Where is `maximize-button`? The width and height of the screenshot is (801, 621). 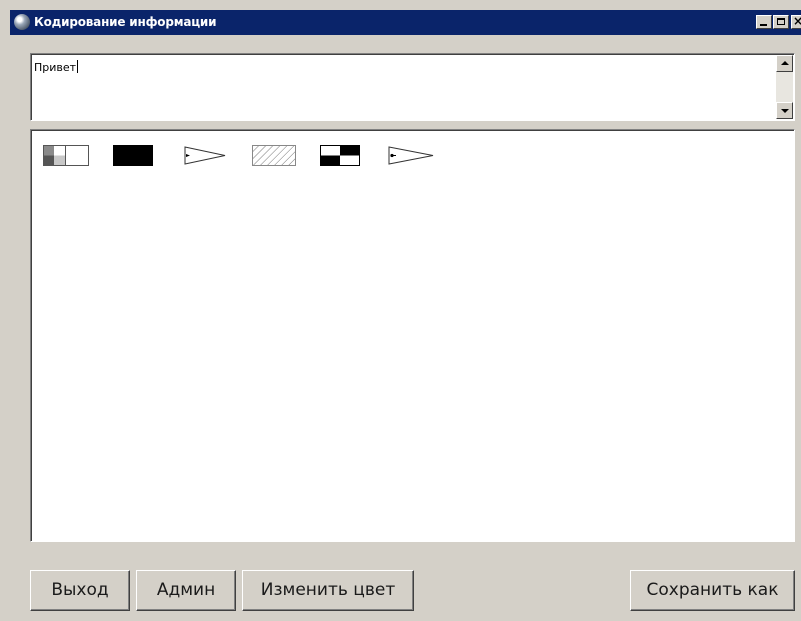 maximize-button is located at coordinates (781, 22).